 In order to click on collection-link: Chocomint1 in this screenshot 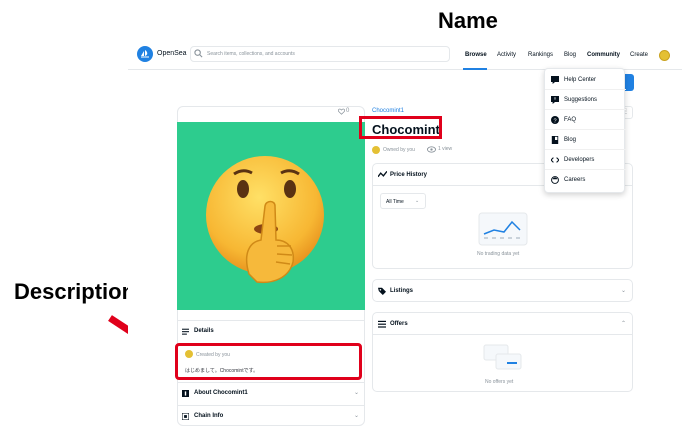, I will do `click(388, 111)`.